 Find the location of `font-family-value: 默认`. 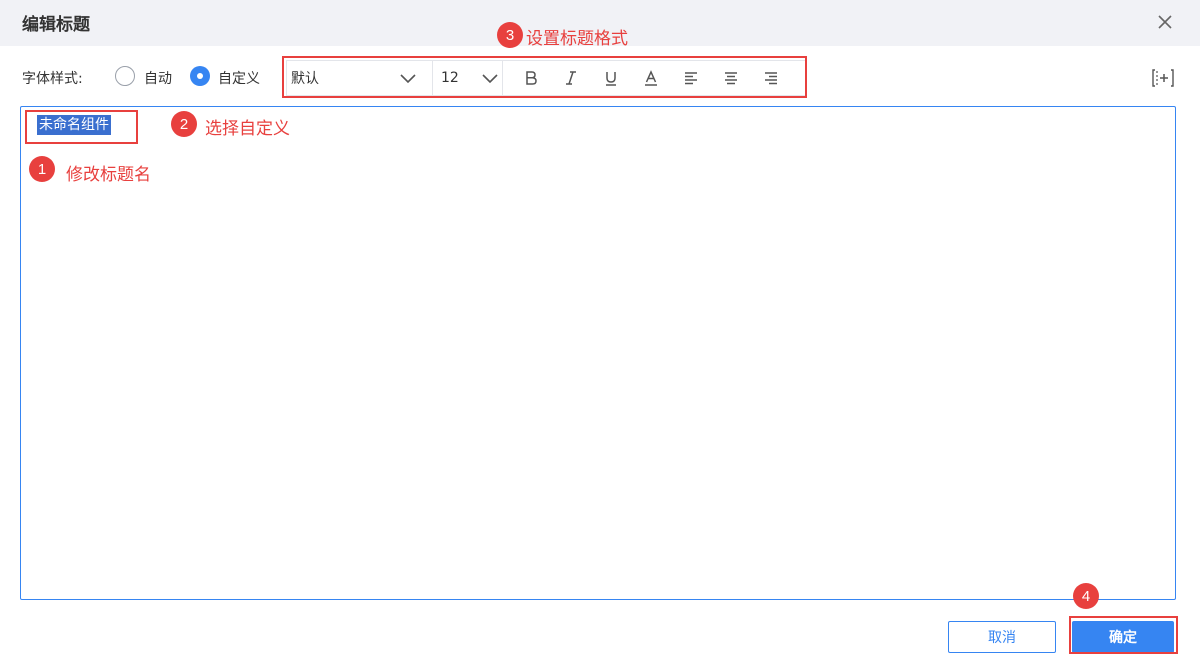

font-family-value: 默认 is located at coordinates (305, 79).